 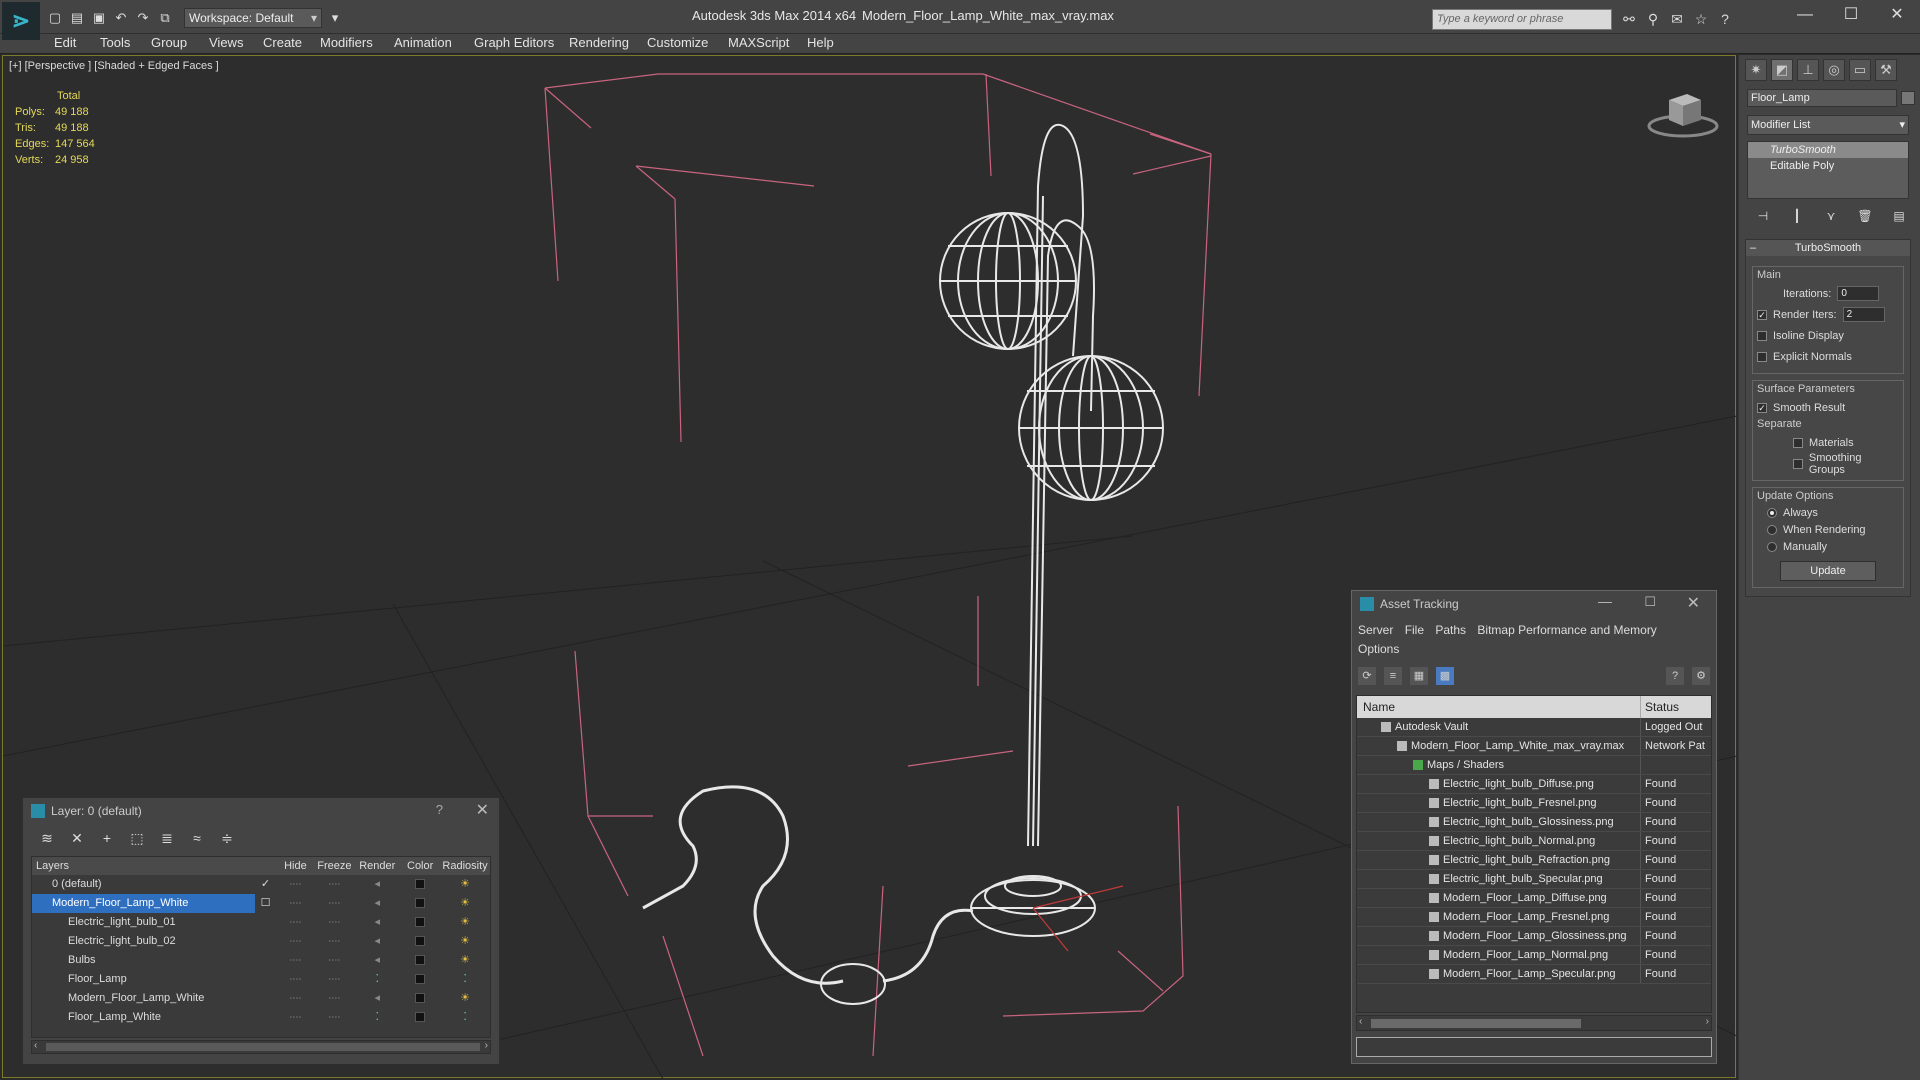 I want to click on highlight-layer-icon: ≣, so click(x=167, y=838).